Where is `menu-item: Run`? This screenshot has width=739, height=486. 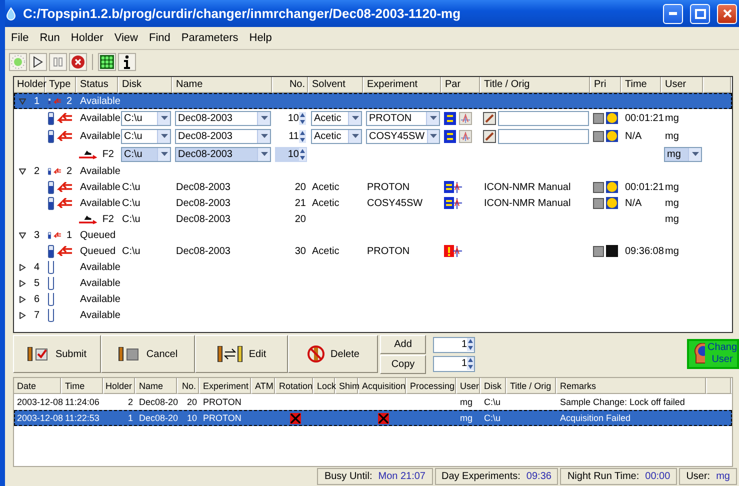 menu-item: Run is located at coordinates (50, 38).